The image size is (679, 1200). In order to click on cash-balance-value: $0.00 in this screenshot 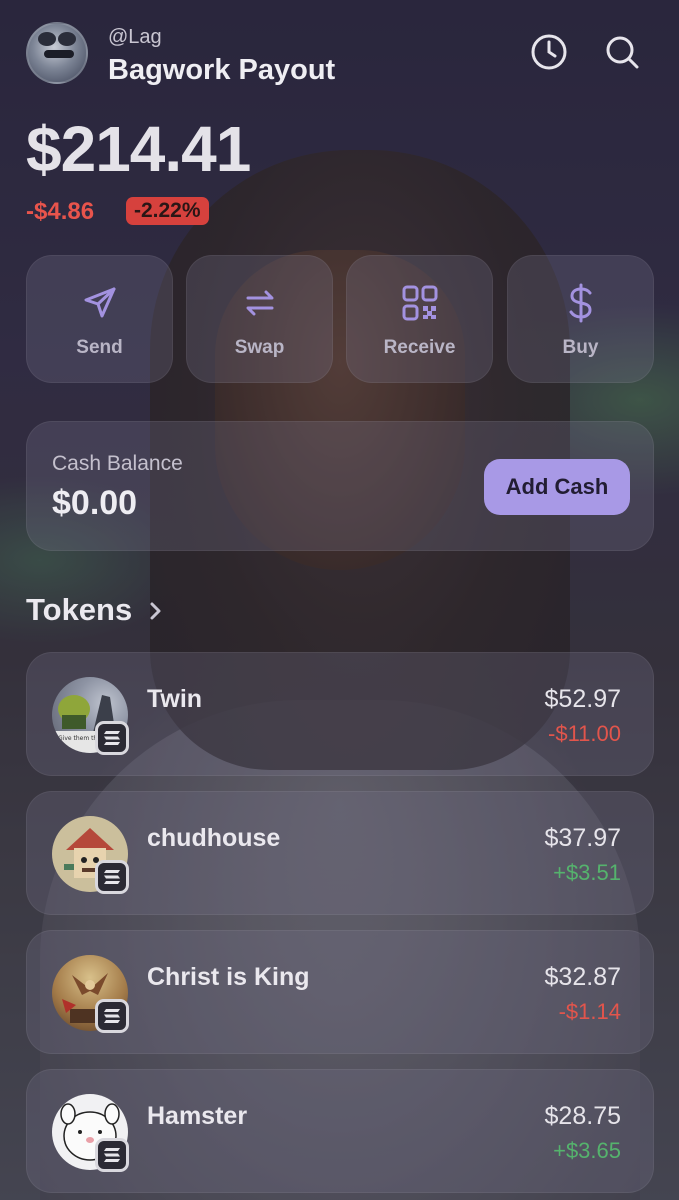, I will do `click(95, 503)`.